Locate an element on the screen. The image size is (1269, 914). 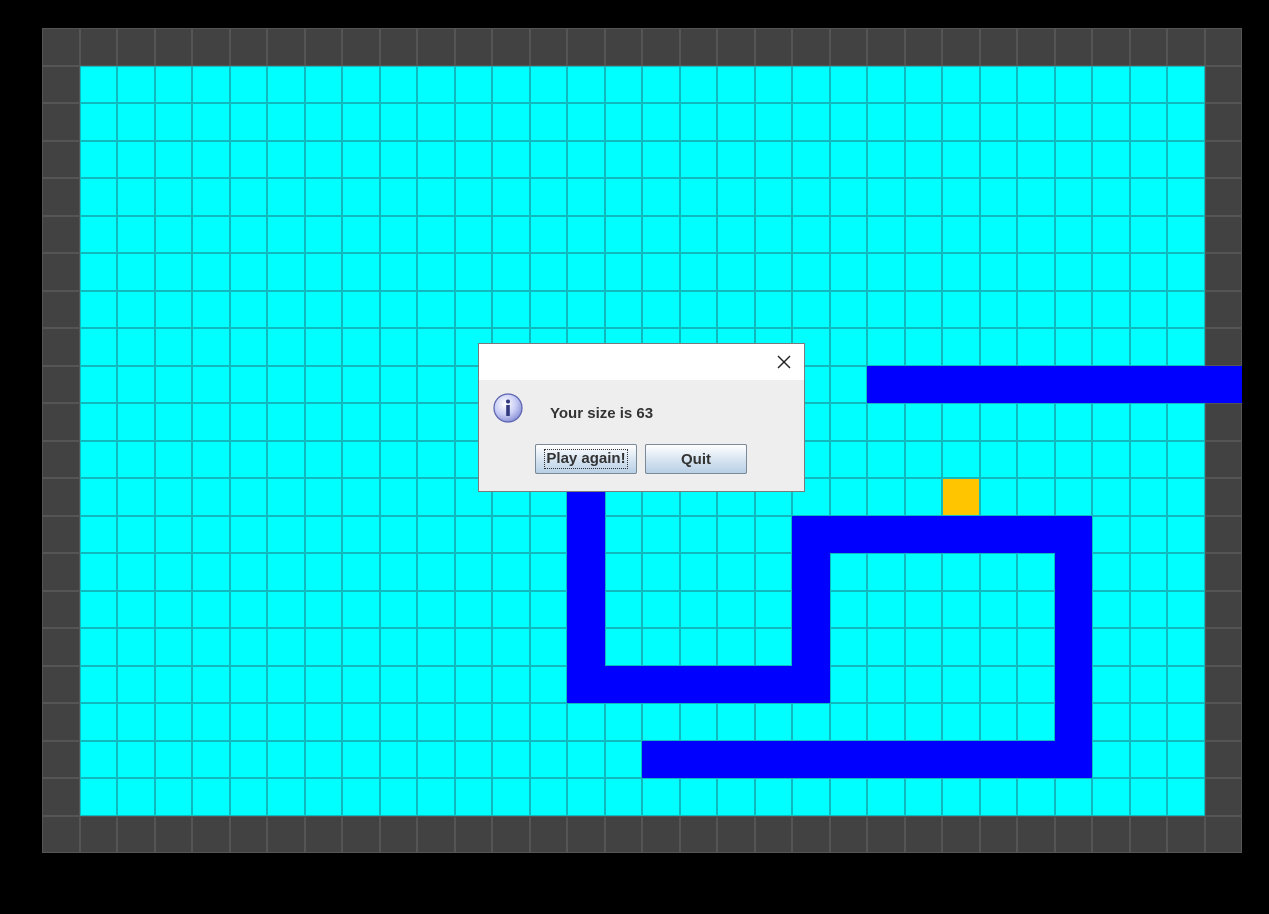
play-again-button: Play again! is located at coordinates (586, 459).